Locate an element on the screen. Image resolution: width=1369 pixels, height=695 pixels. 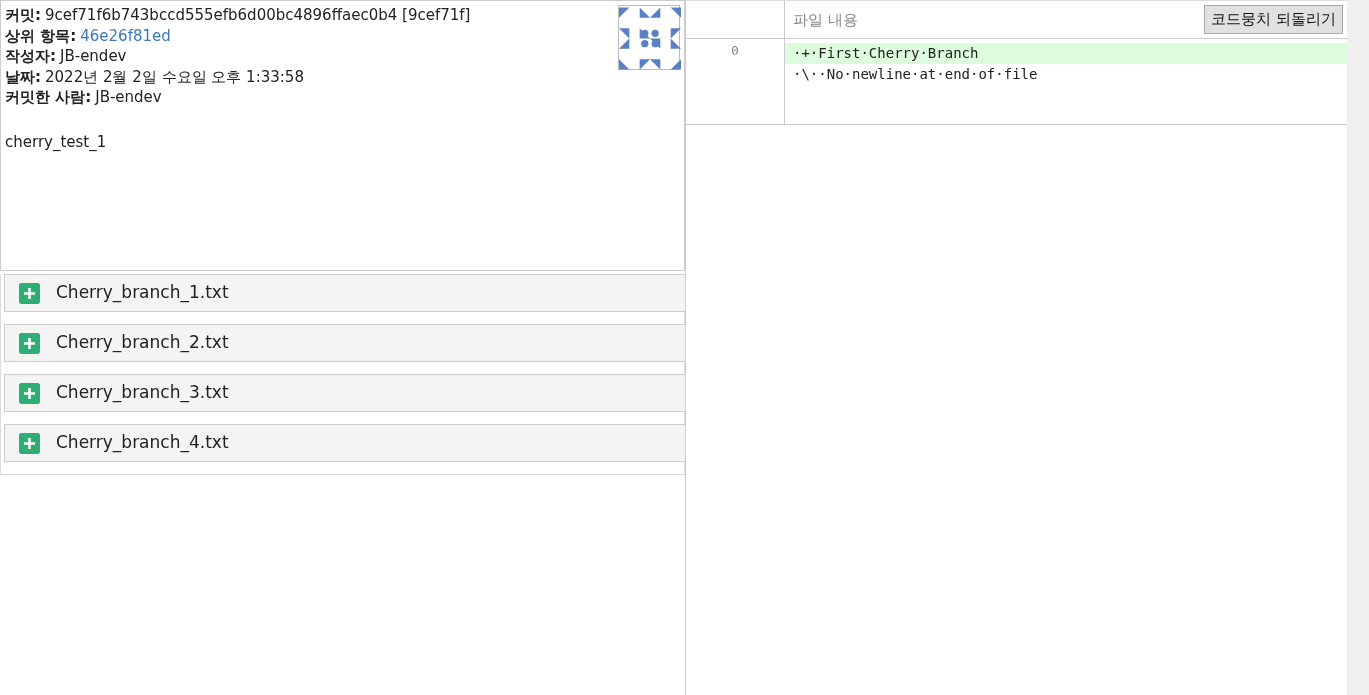
identicon-avatar-icon is located at coordinates (650, 38).